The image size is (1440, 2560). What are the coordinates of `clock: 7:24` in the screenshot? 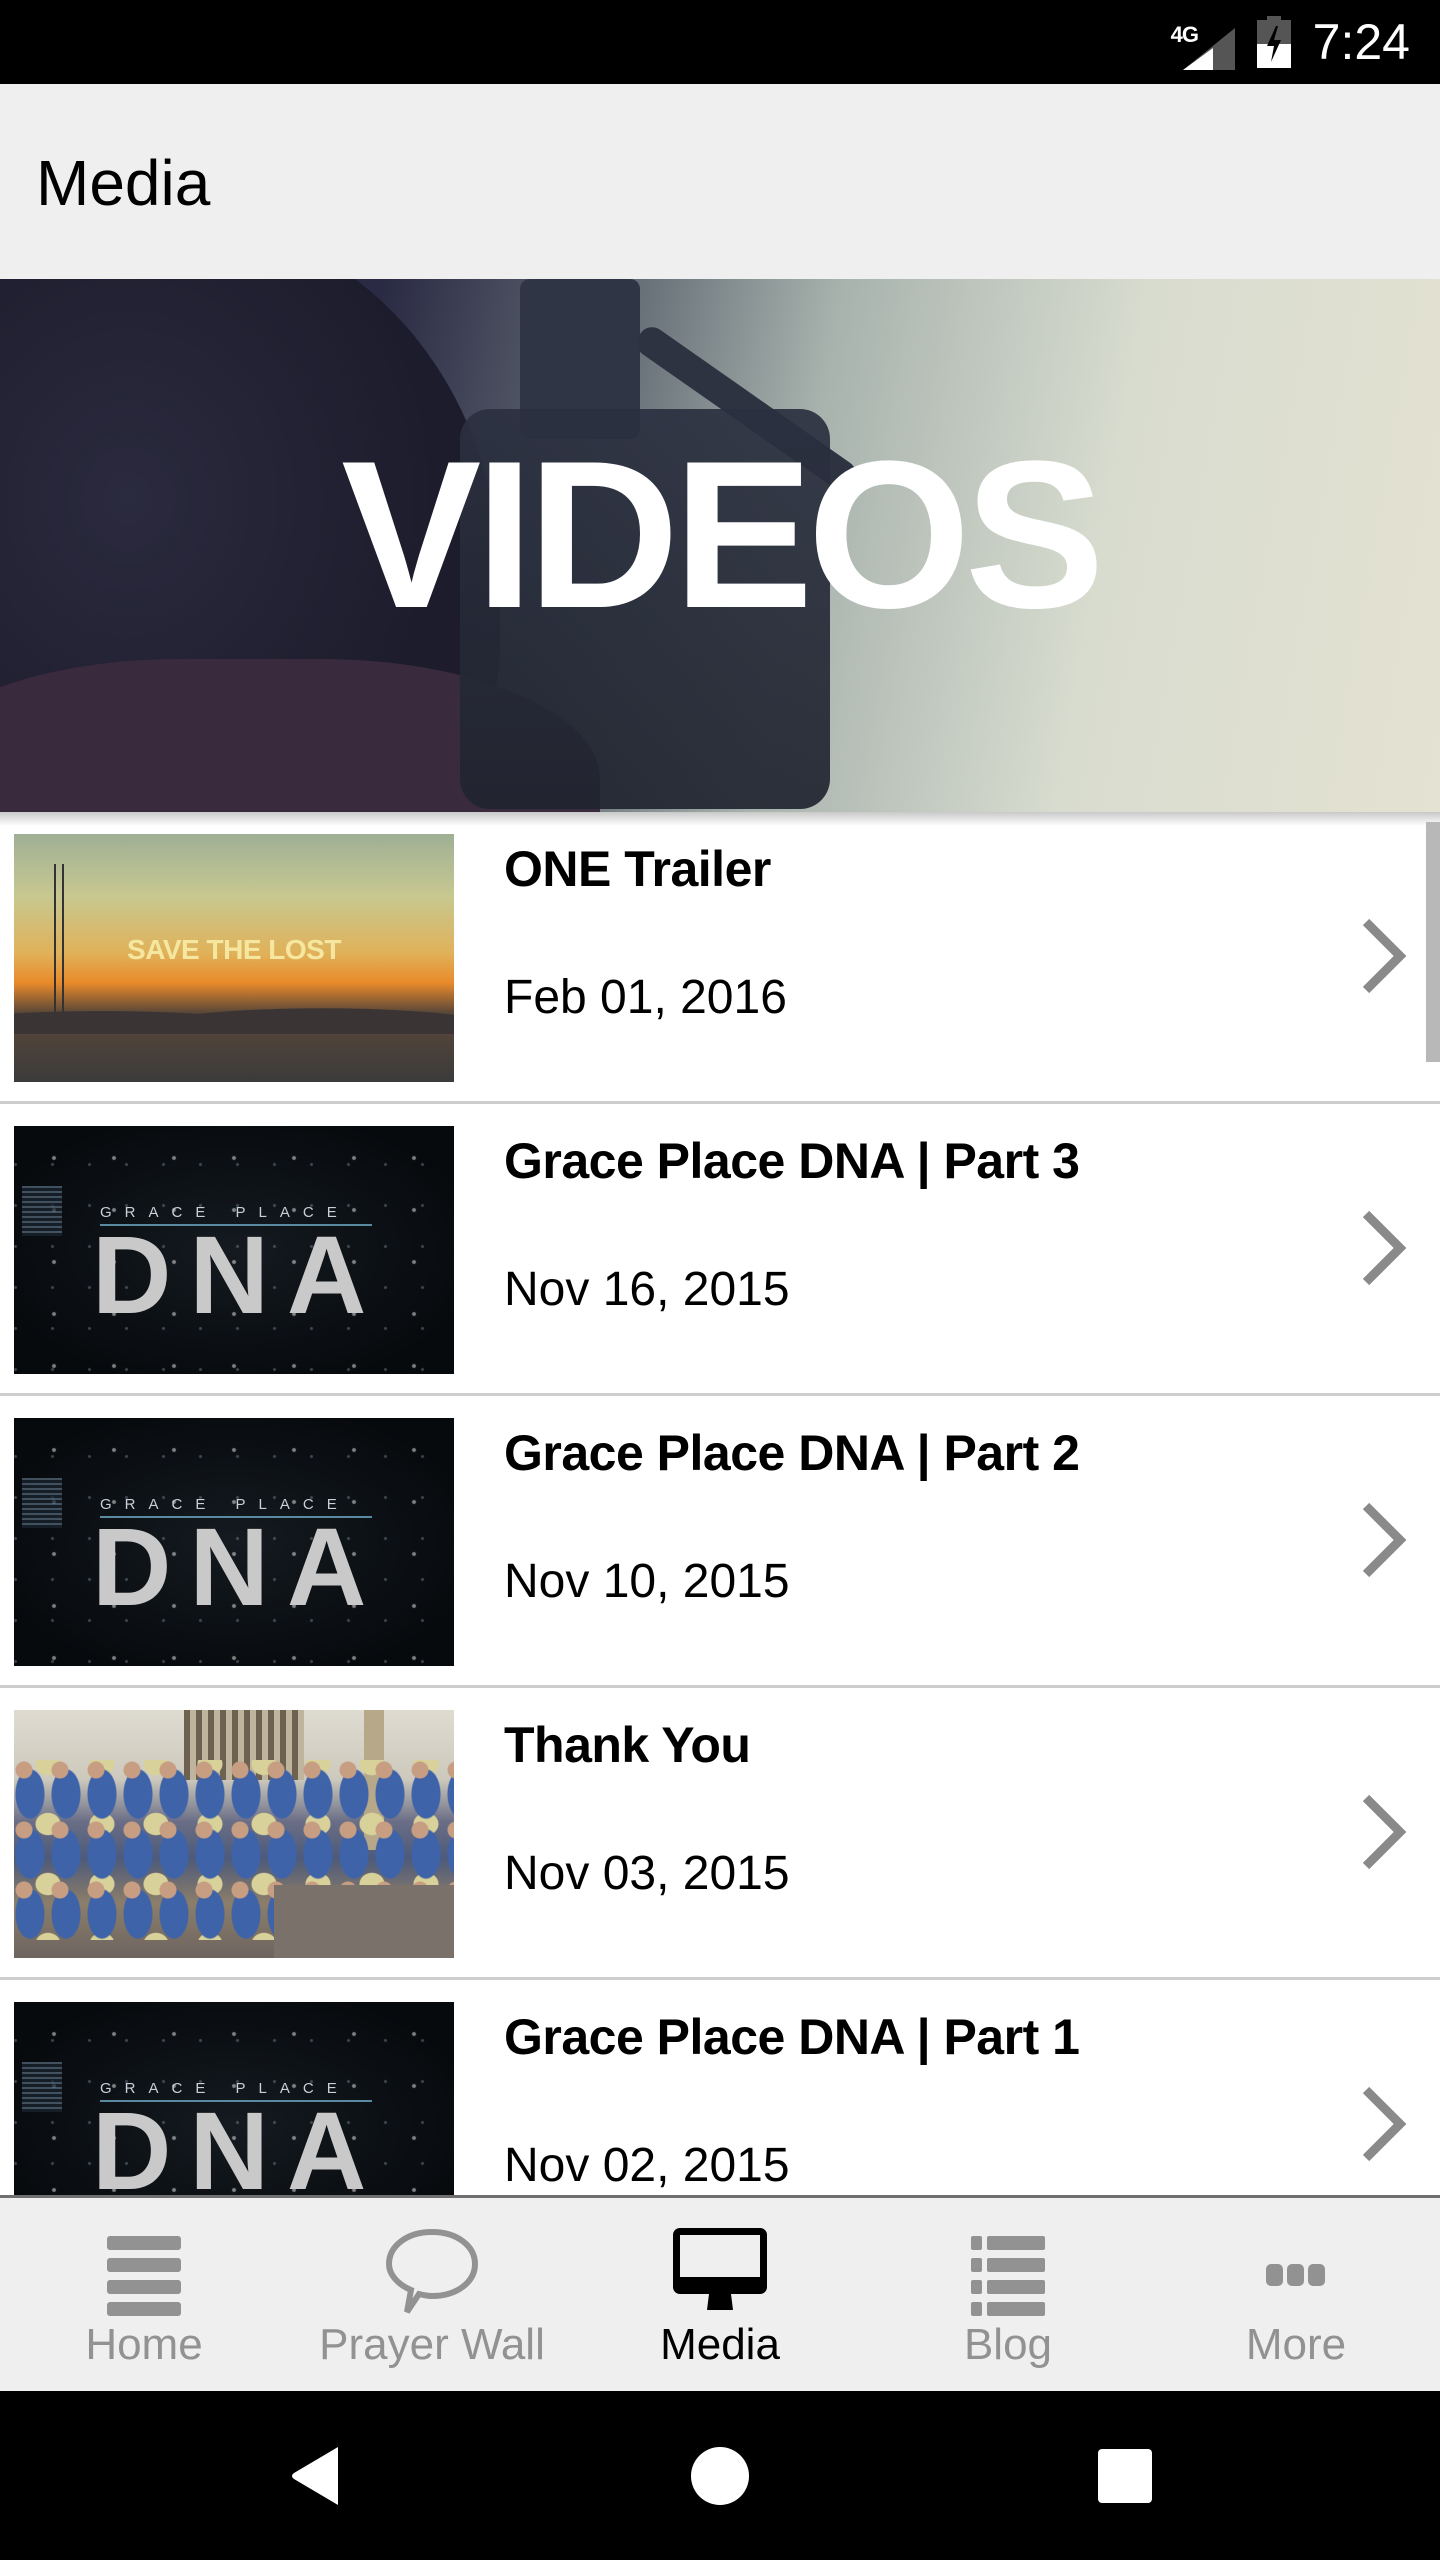 It's located at (1361, 42).